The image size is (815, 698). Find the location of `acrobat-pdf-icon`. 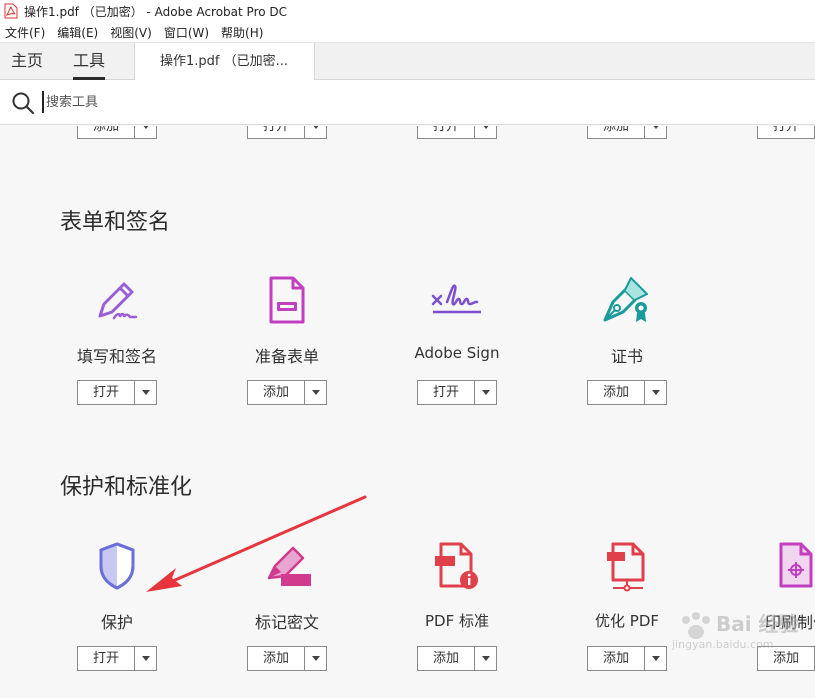

acrobat-pdf-icon is located at coordinates (11, 11).